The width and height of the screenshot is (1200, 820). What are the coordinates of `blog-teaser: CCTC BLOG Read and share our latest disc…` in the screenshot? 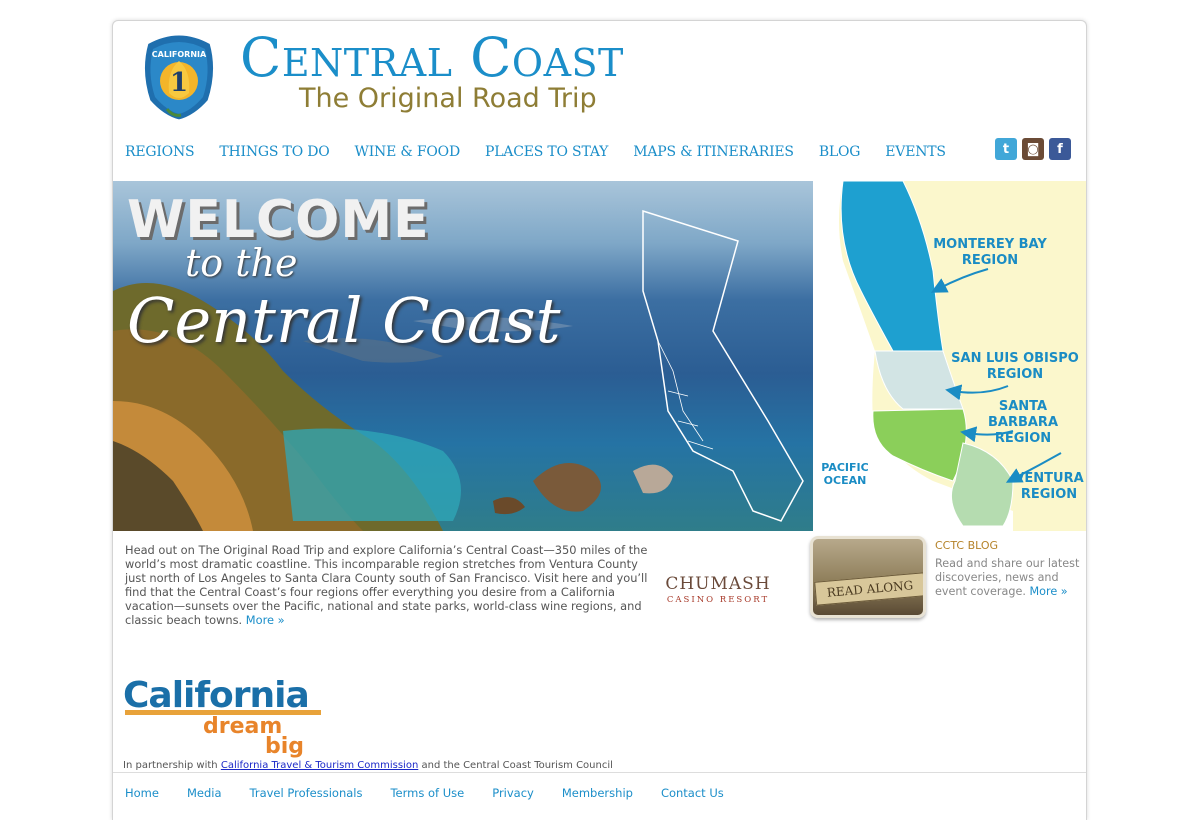 It's located at (1010, 569).